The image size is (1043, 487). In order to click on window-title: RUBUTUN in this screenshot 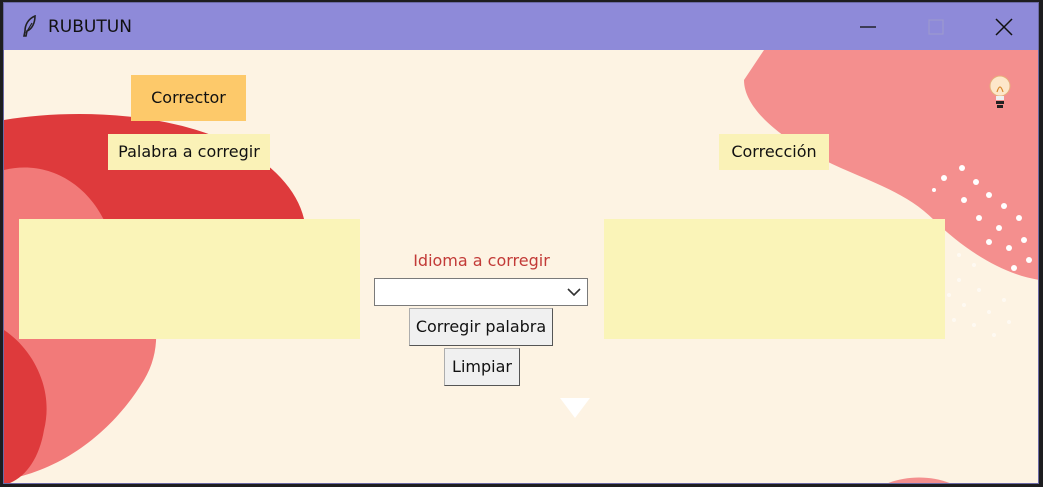, I will do `click(90, 27)`.